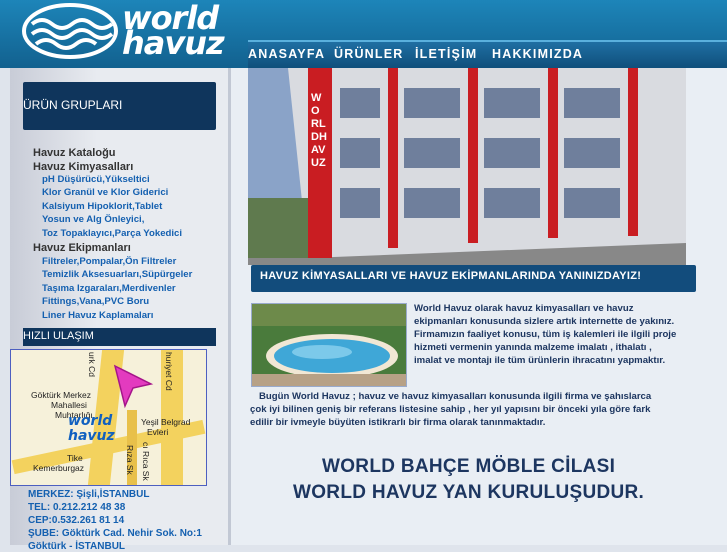  What do you see at coordinates (487, 54) in the screenshot?
I see `main-nav: ANASAYFA ÜRÜNLER İLETİŞİM HAKKIMIZDA` at bounding box center [487, 54].